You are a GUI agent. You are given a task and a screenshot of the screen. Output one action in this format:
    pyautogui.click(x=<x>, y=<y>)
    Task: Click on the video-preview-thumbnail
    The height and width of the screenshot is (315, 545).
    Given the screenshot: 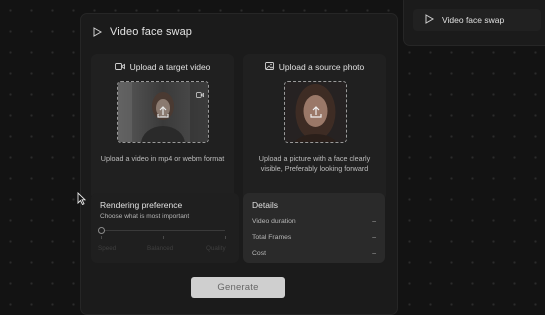 What is the action you would take?
    pyautogui.click(x=163, y=112)
    